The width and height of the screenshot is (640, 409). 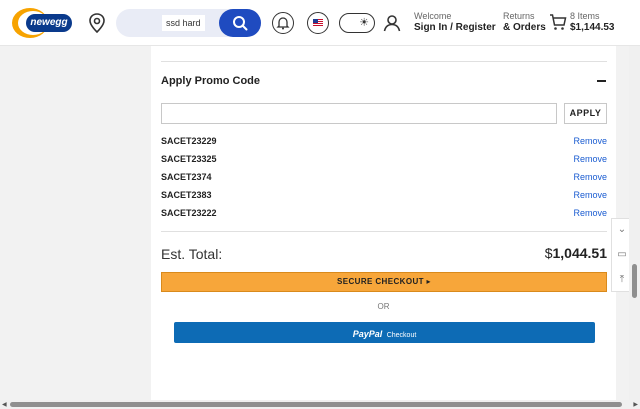 I want to click on theme-toggle: ☀, so click(x=357, y=23).